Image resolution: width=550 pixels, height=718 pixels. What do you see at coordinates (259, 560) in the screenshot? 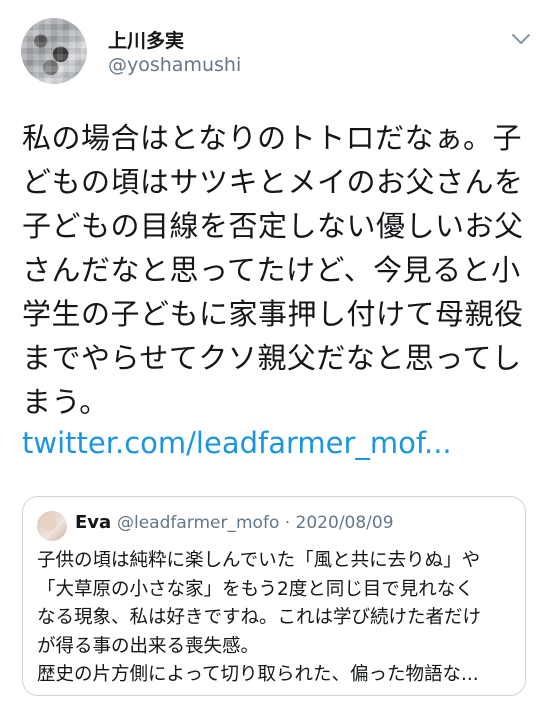
I see `quoted-text-line: 子供の頃は純粋に楽しんでいた「風と共に去りぬ」や` at bounding box center [259, 560].